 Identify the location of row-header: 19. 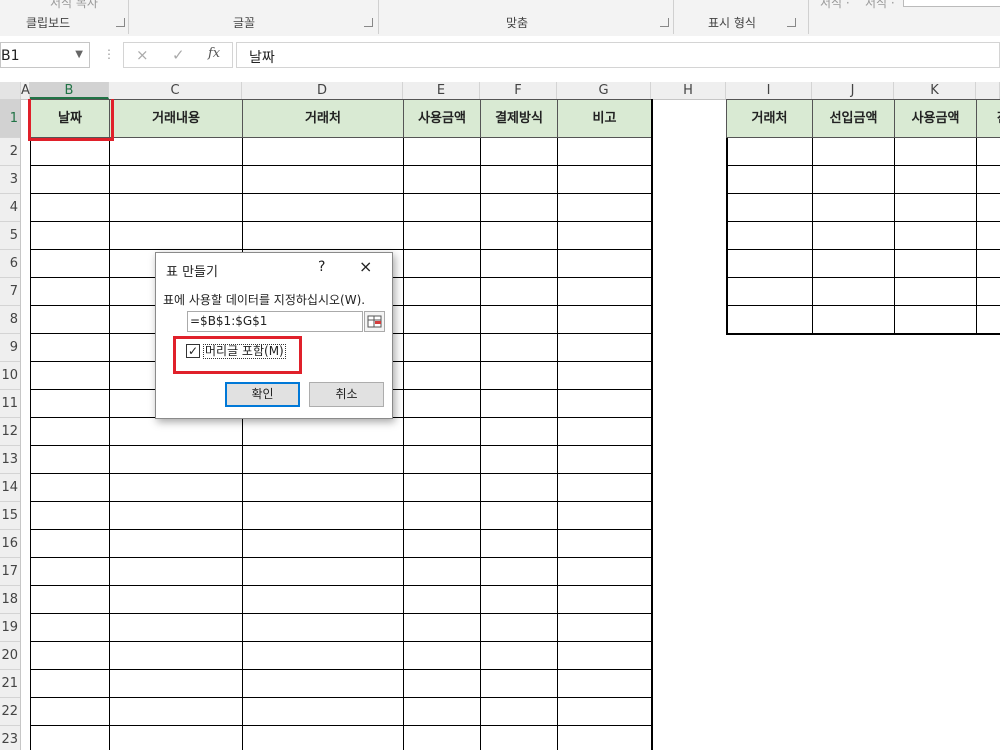
(10, 628).